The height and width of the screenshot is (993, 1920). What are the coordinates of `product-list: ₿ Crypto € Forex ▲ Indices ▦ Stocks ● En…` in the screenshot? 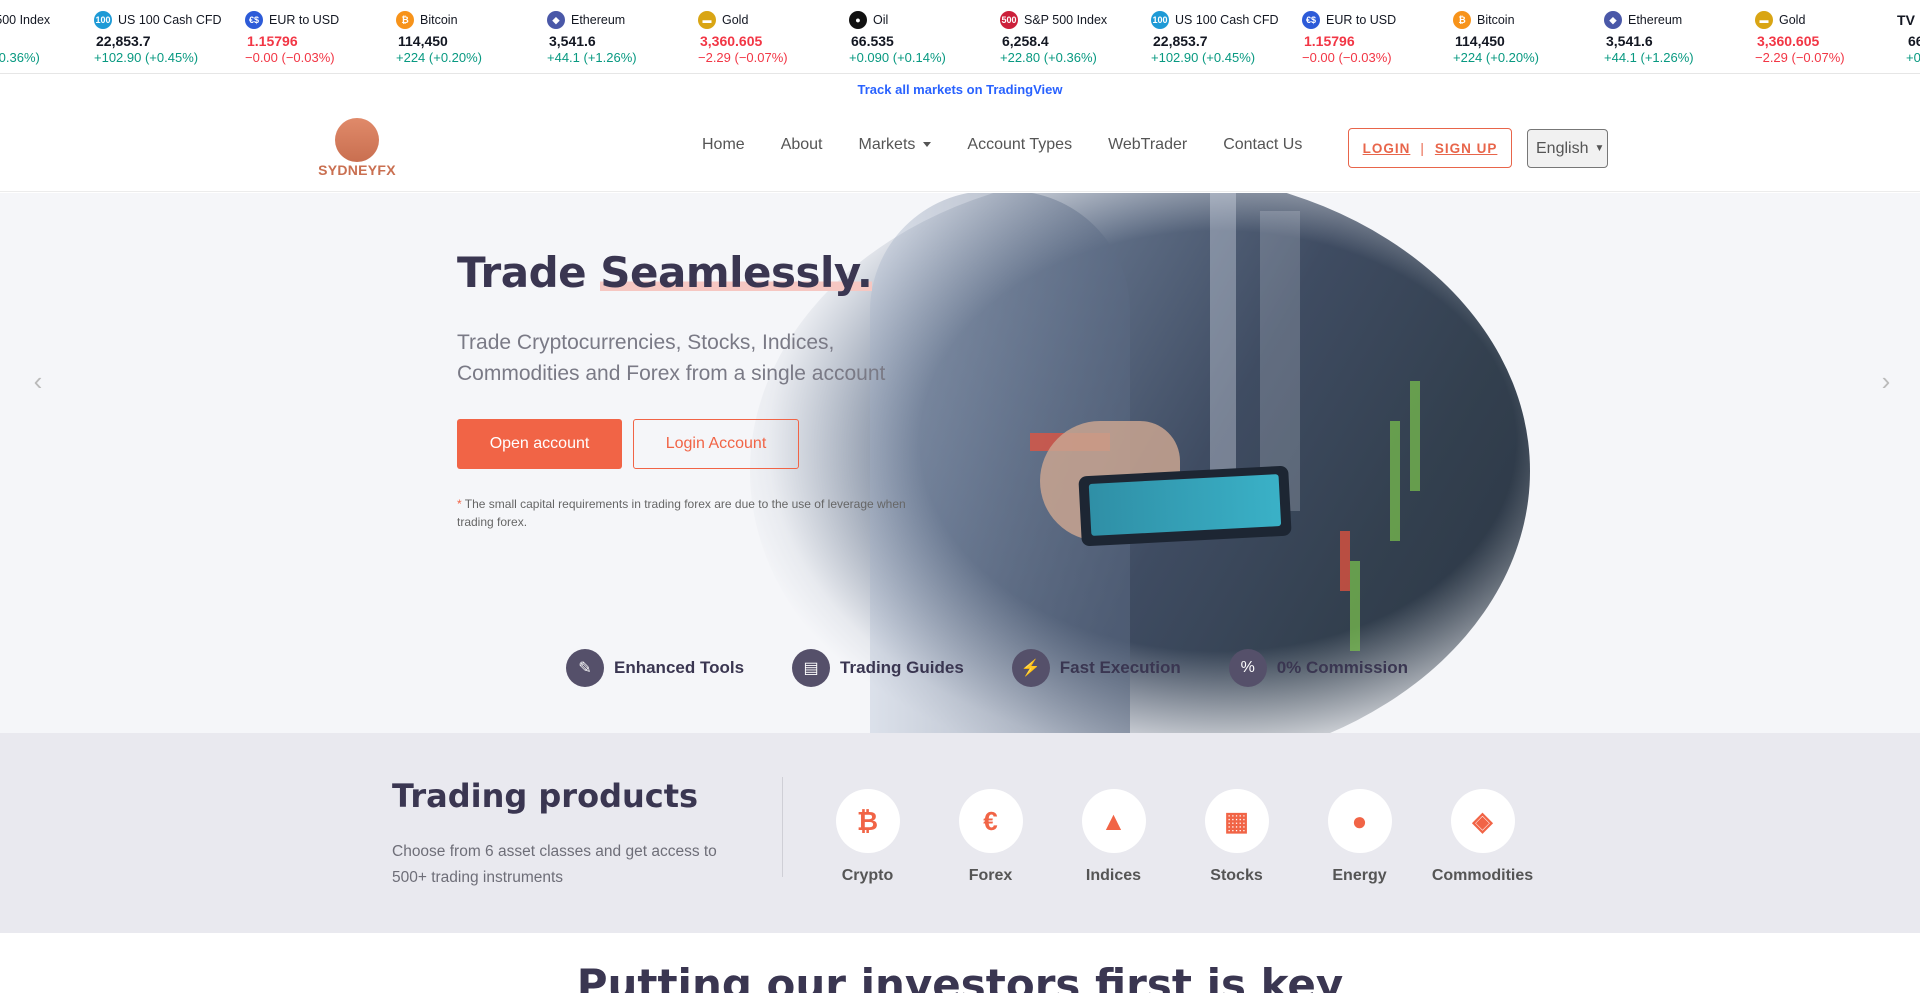 It's located at (1175, 837).